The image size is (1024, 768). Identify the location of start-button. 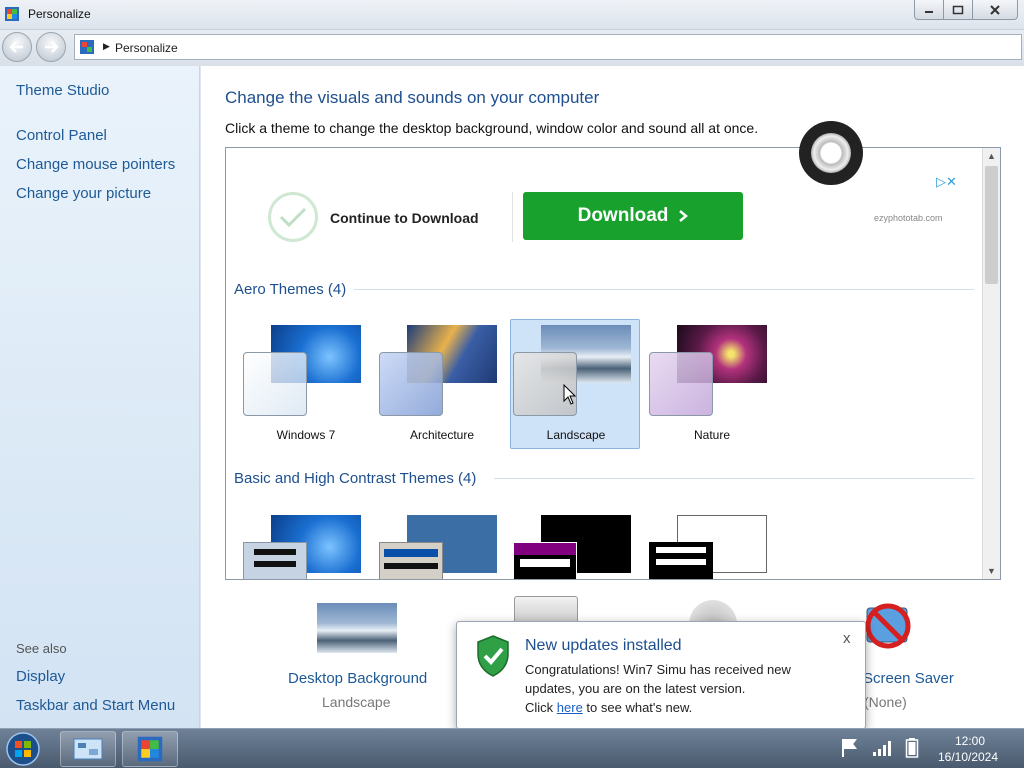
(23, 749).